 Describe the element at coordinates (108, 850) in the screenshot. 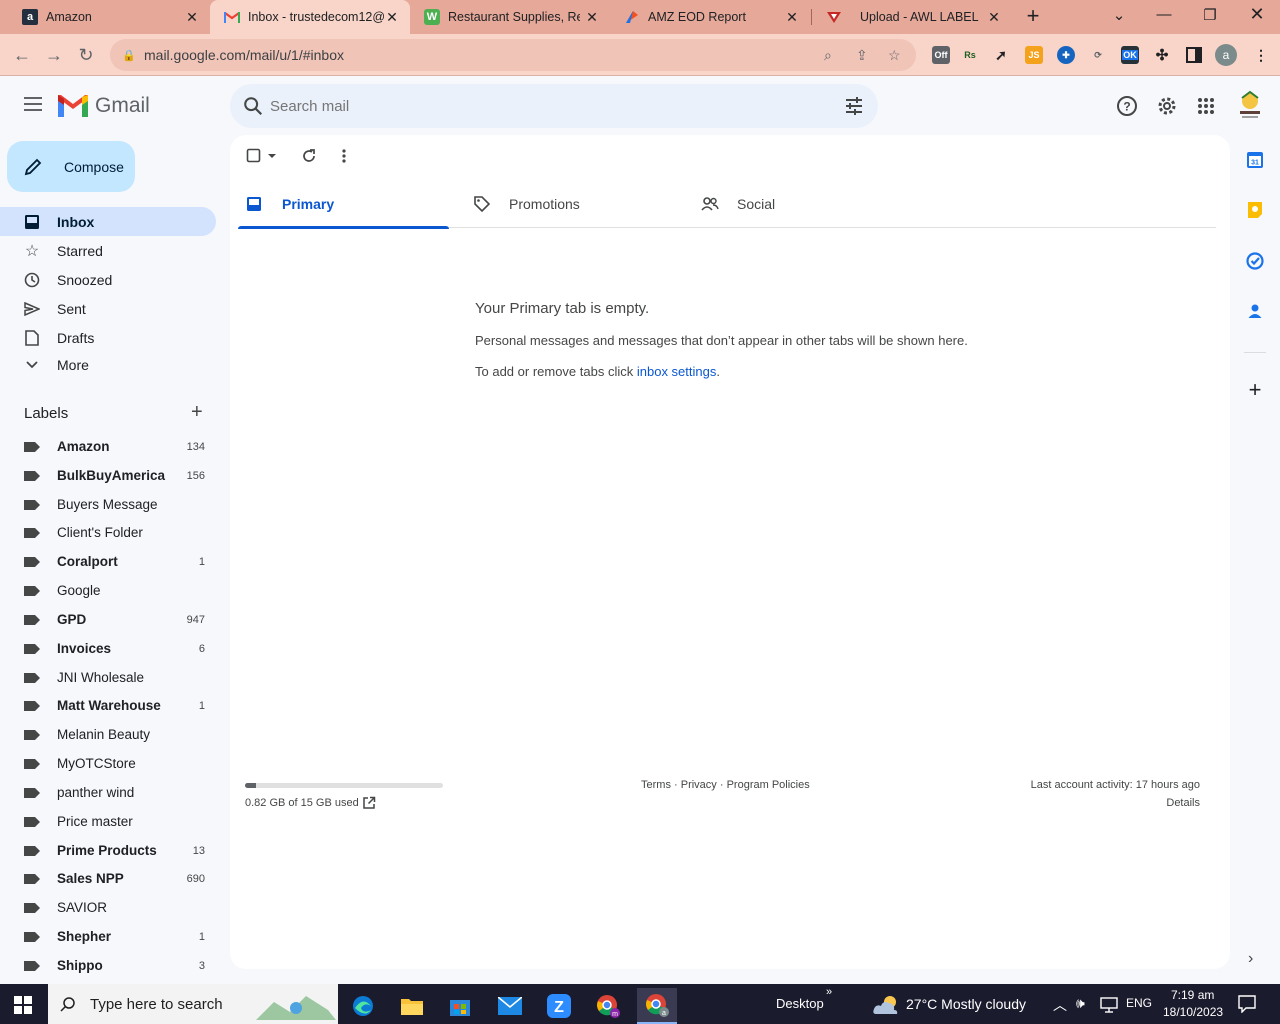

I see `label-item: Prime Products 13` at that location.